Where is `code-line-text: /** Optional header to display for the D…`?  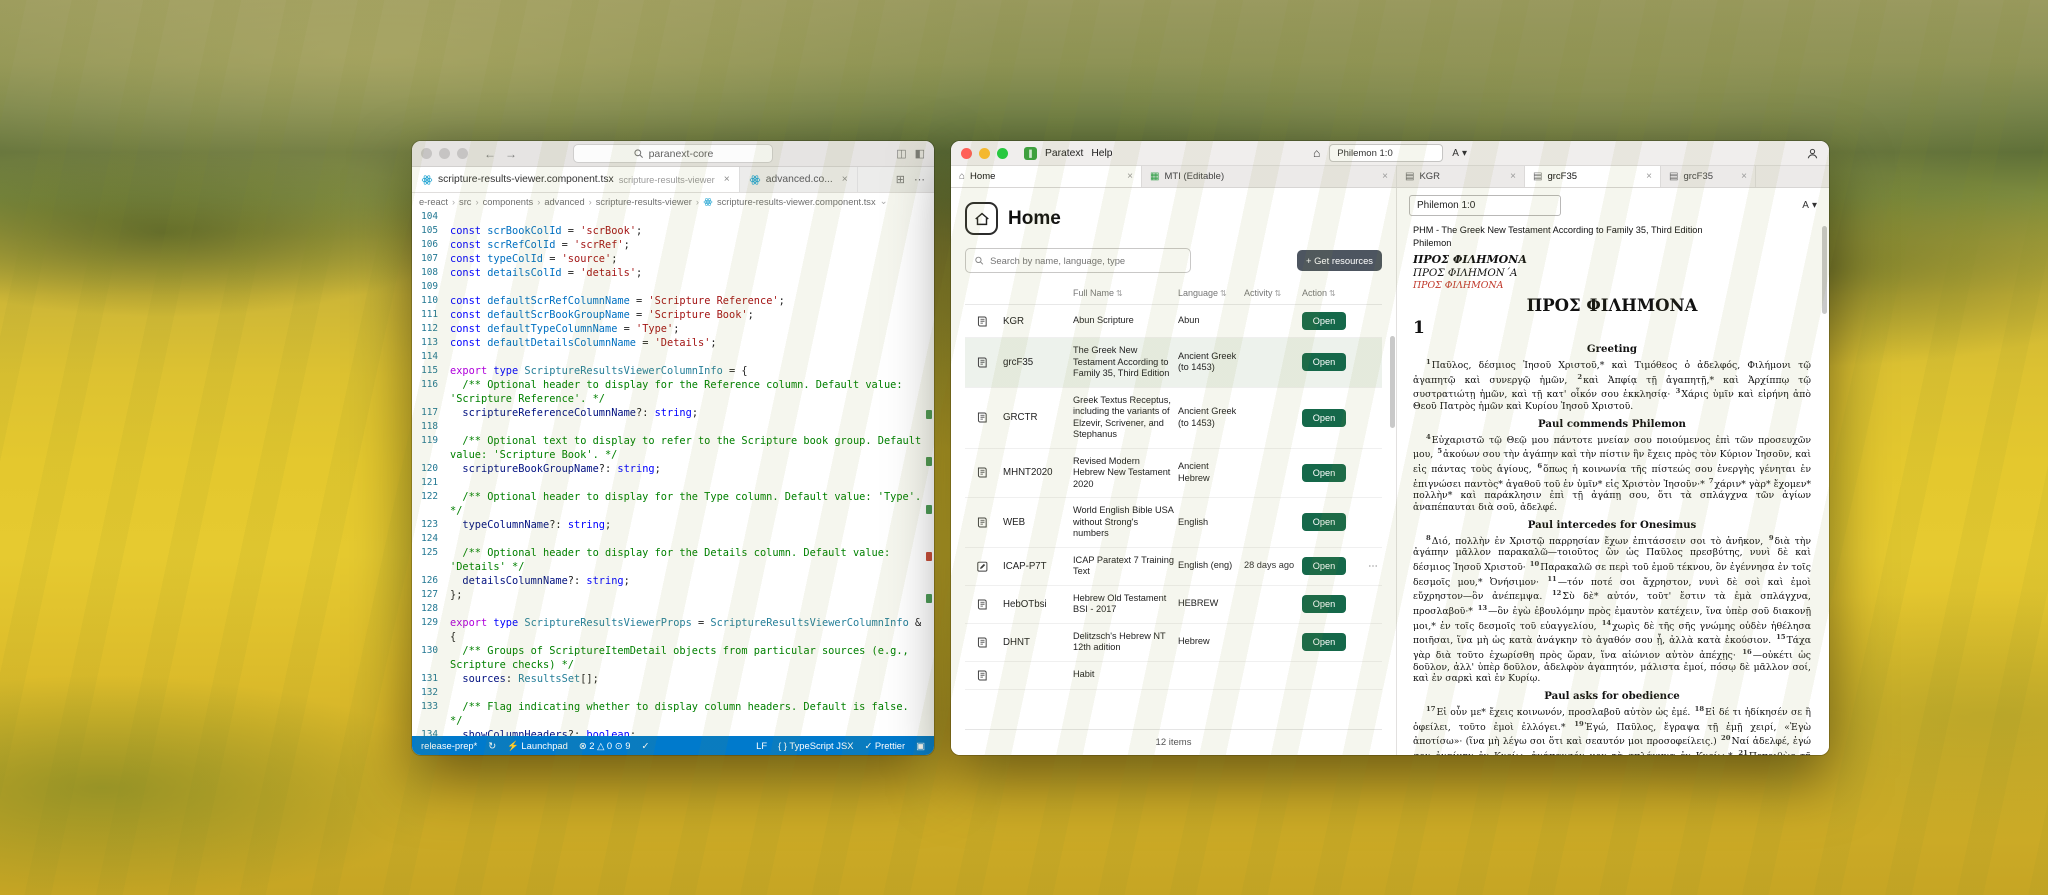
code-line-text: /** Optional header to display for the D… is located at coordinates (673, 560).